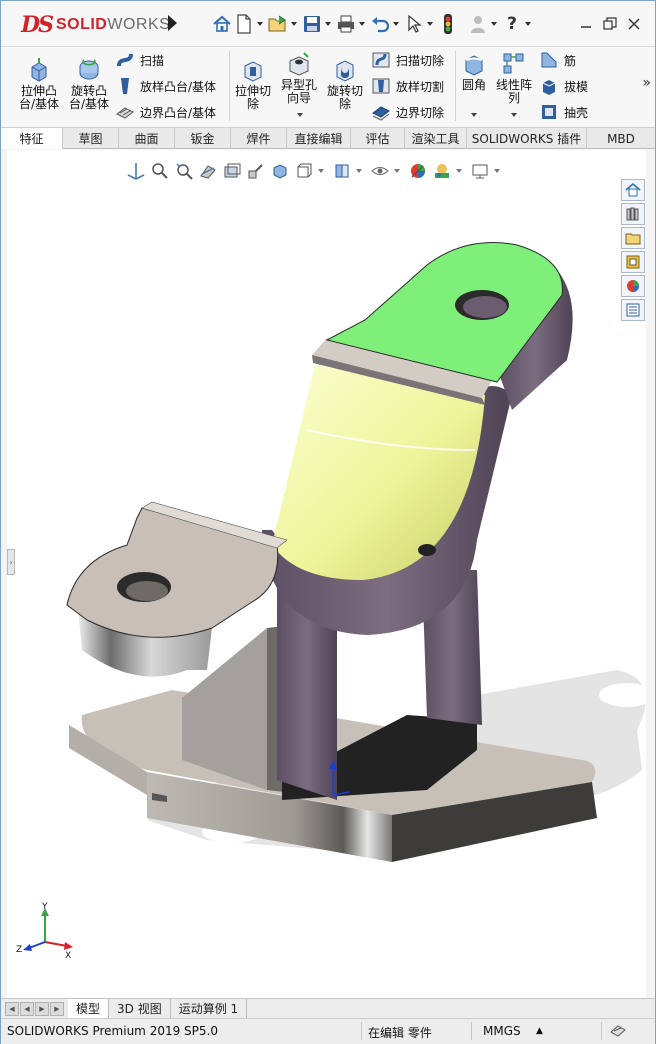 The image size is (656, 1044). Describe the element at coordinates (19, 950) in the screenshot. I see `triad-z-label: Z` at that location.